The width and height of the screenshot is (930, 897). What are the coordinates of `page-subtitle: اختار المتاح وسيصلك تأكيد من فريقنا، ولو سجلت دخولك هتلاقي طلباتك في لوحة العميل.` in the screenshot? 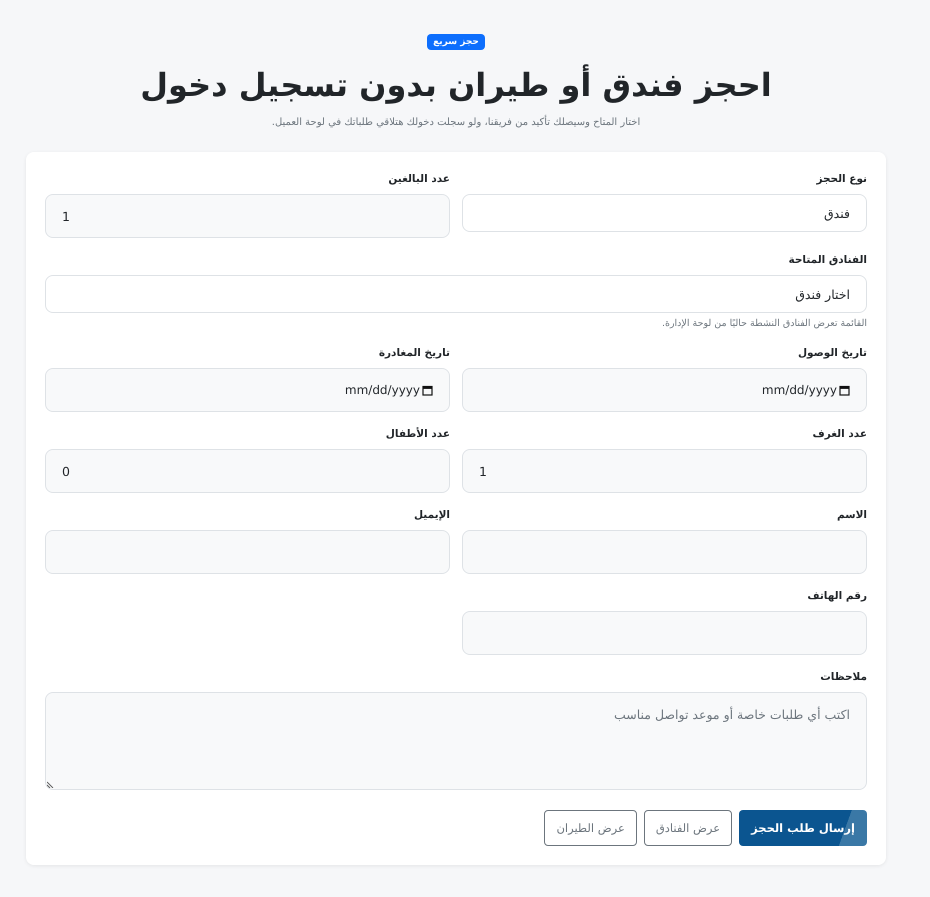 It's located at (456, 123).